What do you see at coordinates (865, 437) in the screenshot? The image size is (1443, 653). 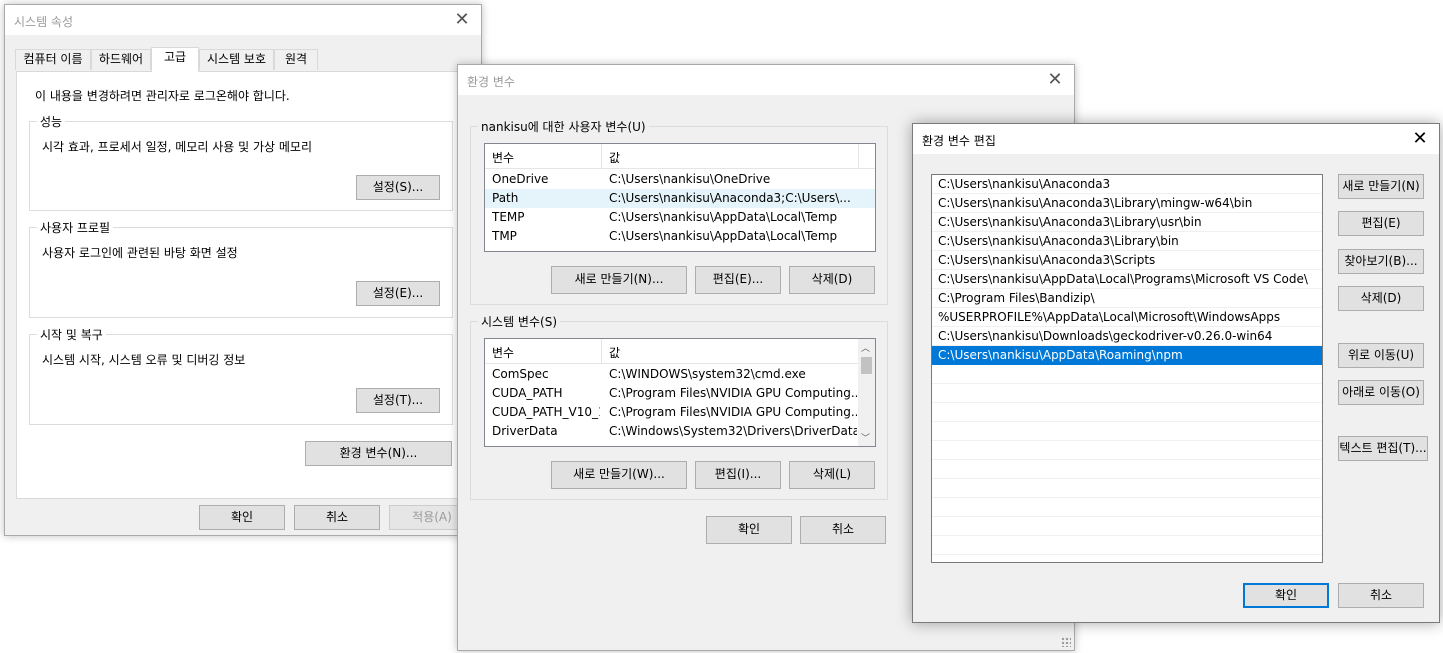 I see `scroll-down-icon: ﹀` at bounding box center [865, 437].